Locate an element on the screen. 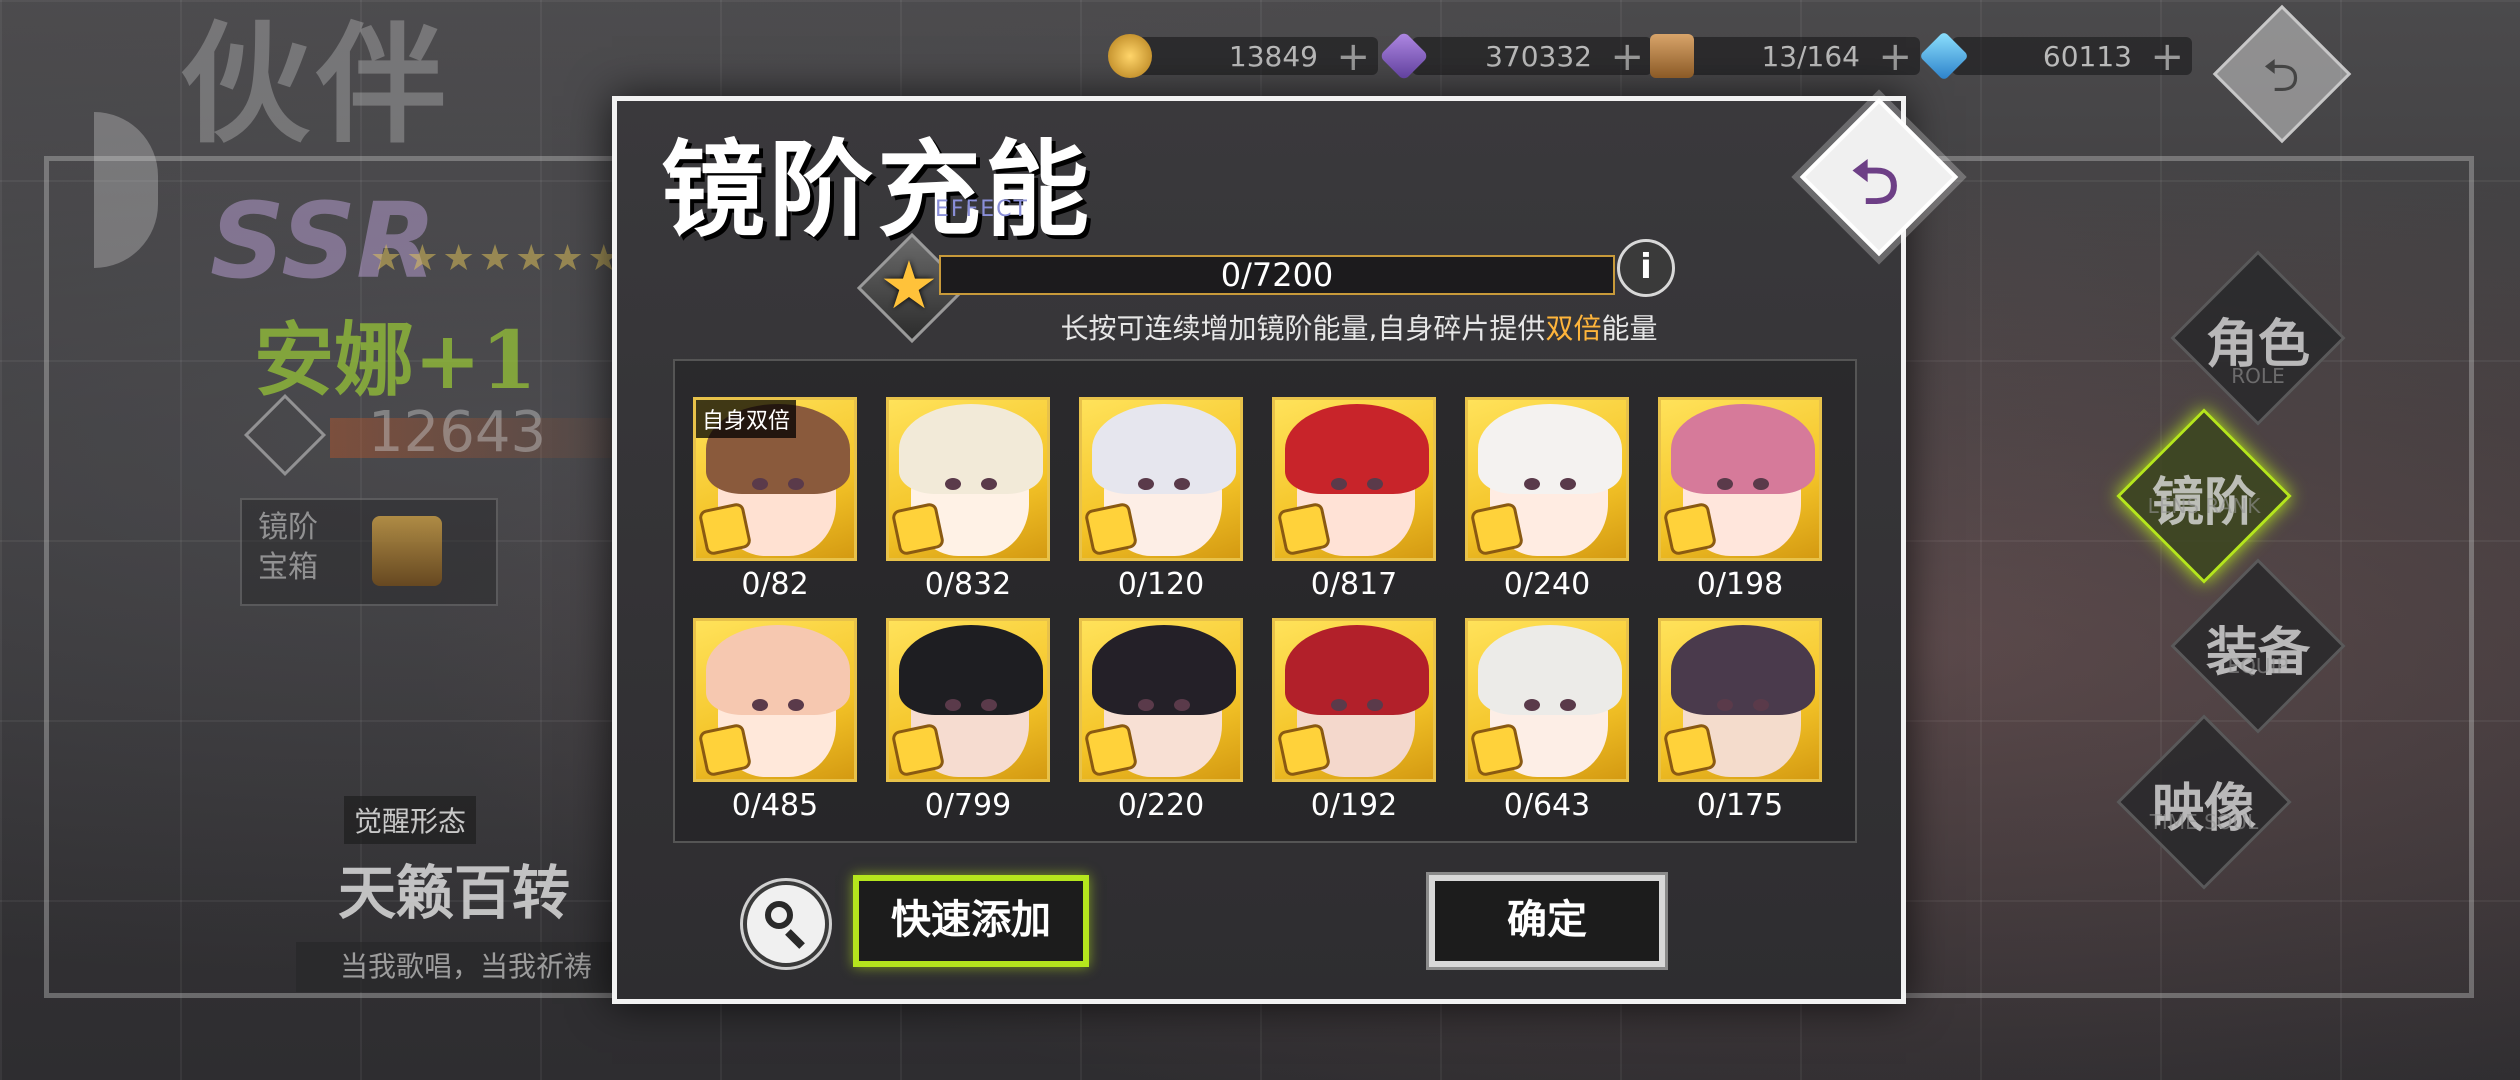 The height and width of the screenshot is (1080, 2520). energy-progress-bar: 0/7200 is located at coordinates (1277, 275).